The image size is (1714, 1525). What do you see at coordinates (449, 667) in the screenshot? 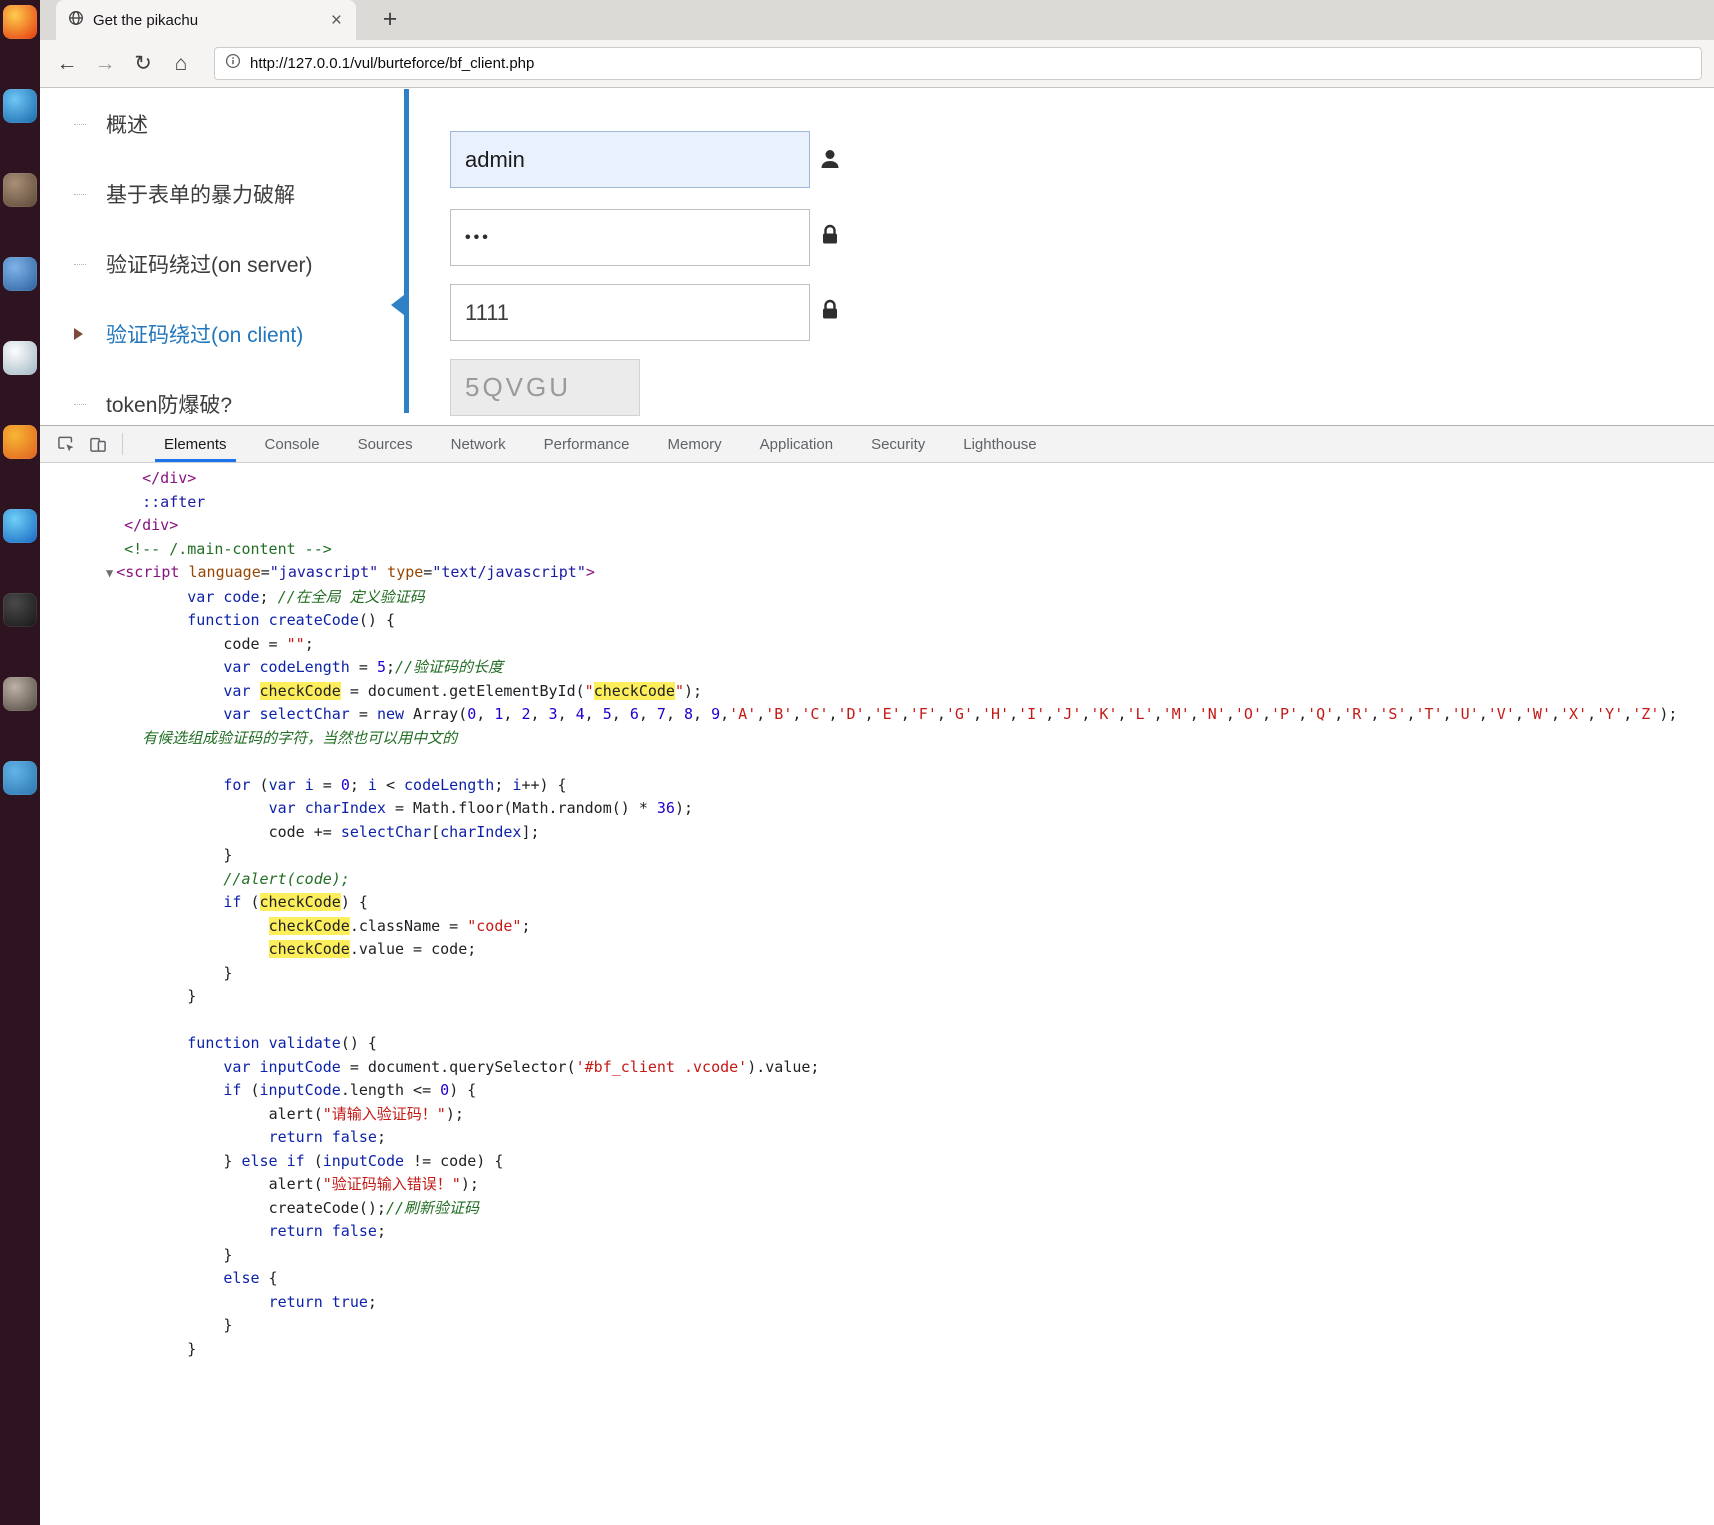
I see `code-token-cmt: //验证码的长度` at bounding box center [449, 667].